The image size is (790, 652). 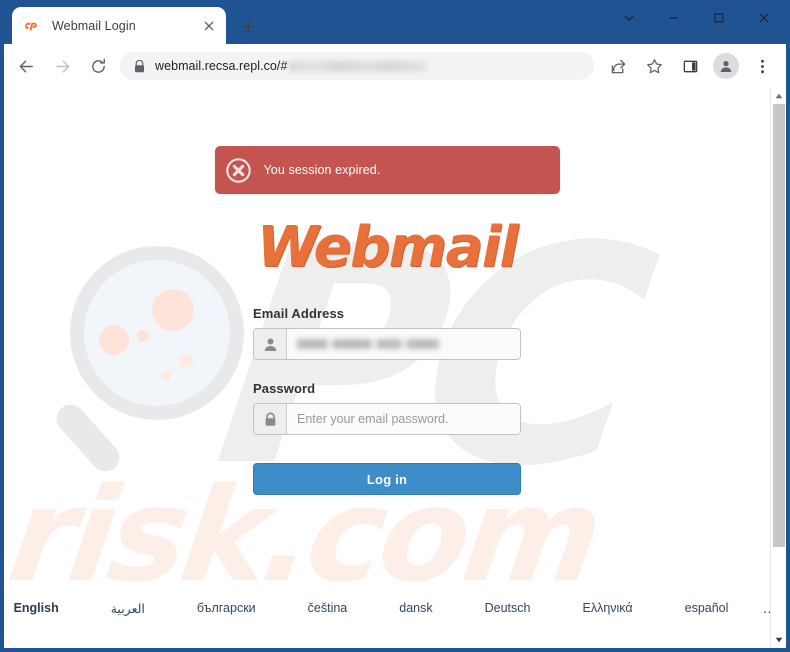 I want to click on minimize-icon, so click(x=673, y=18).